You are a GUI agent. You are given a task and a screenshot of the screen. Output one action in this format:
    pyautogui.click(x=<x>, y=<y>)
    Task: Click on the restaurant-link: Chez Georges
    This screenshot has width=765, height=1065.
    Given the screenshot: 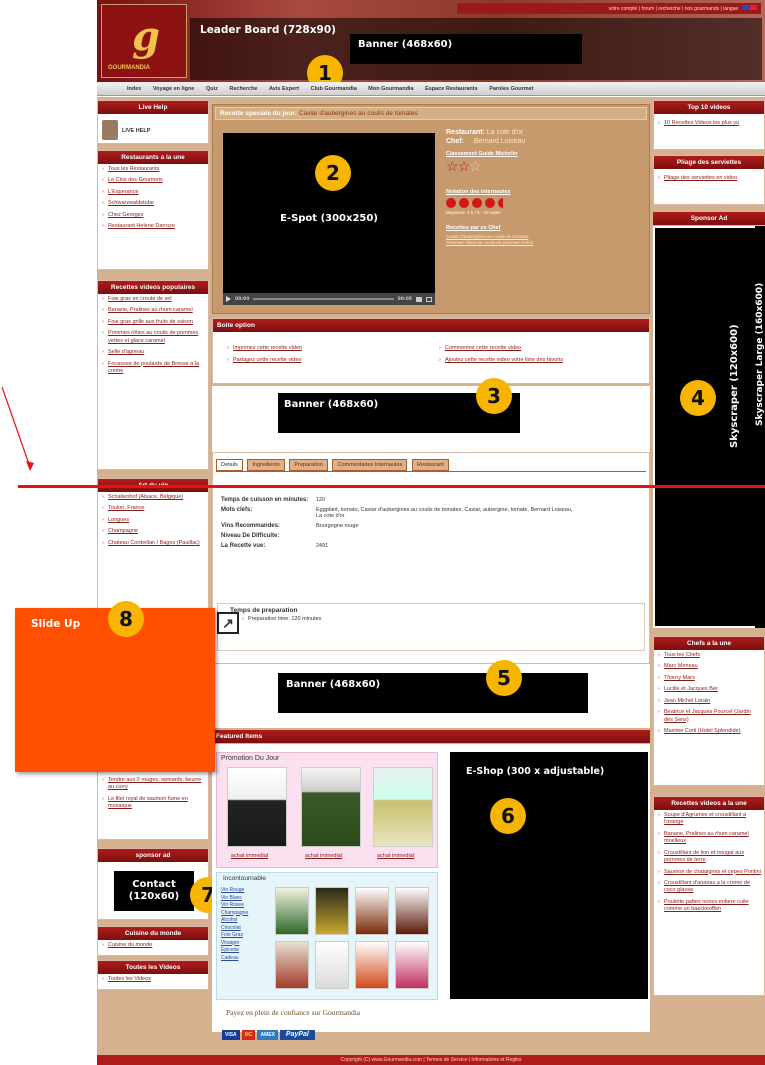 What is the action you would take?
    pyautogui.click(x=153, y=215)
    